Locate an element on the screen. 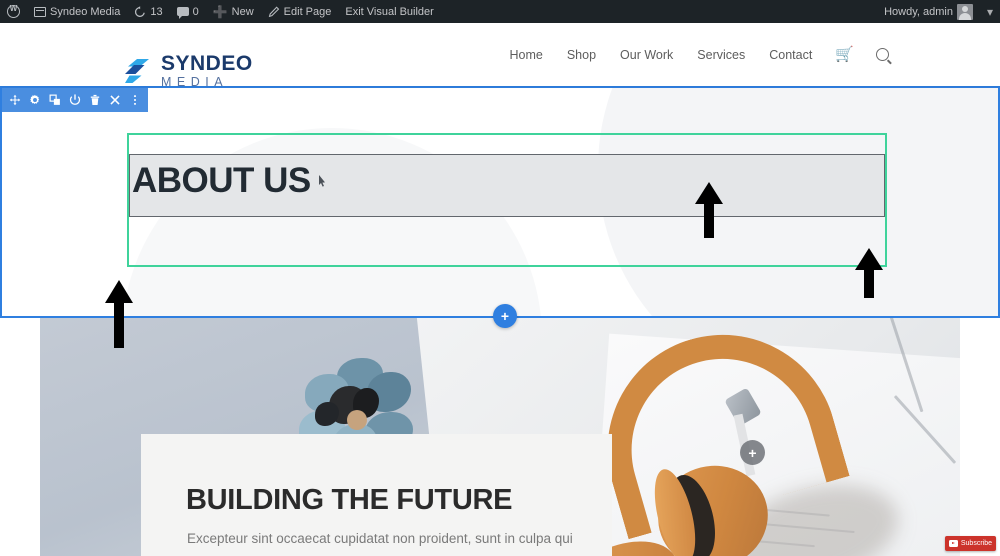 This screenshot has height=556, width=1000. gear-settings-icon is located at coordinates (35, 100).